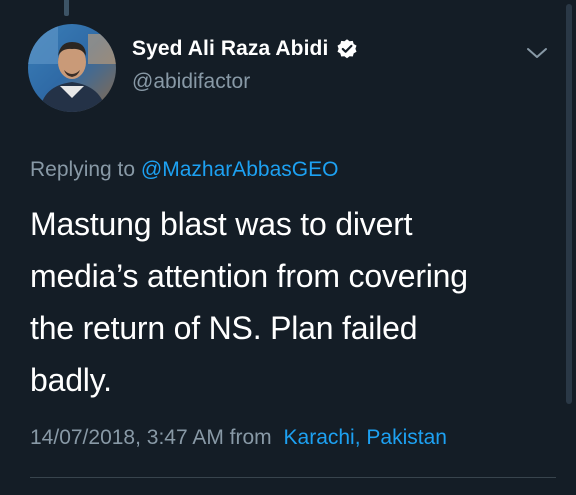 This screenshot has height=495, width=576. Describe the element at coordinates (221, 224) in the screenshot. I see `tweet-text-line: Mastung blast was to divert` at that location.